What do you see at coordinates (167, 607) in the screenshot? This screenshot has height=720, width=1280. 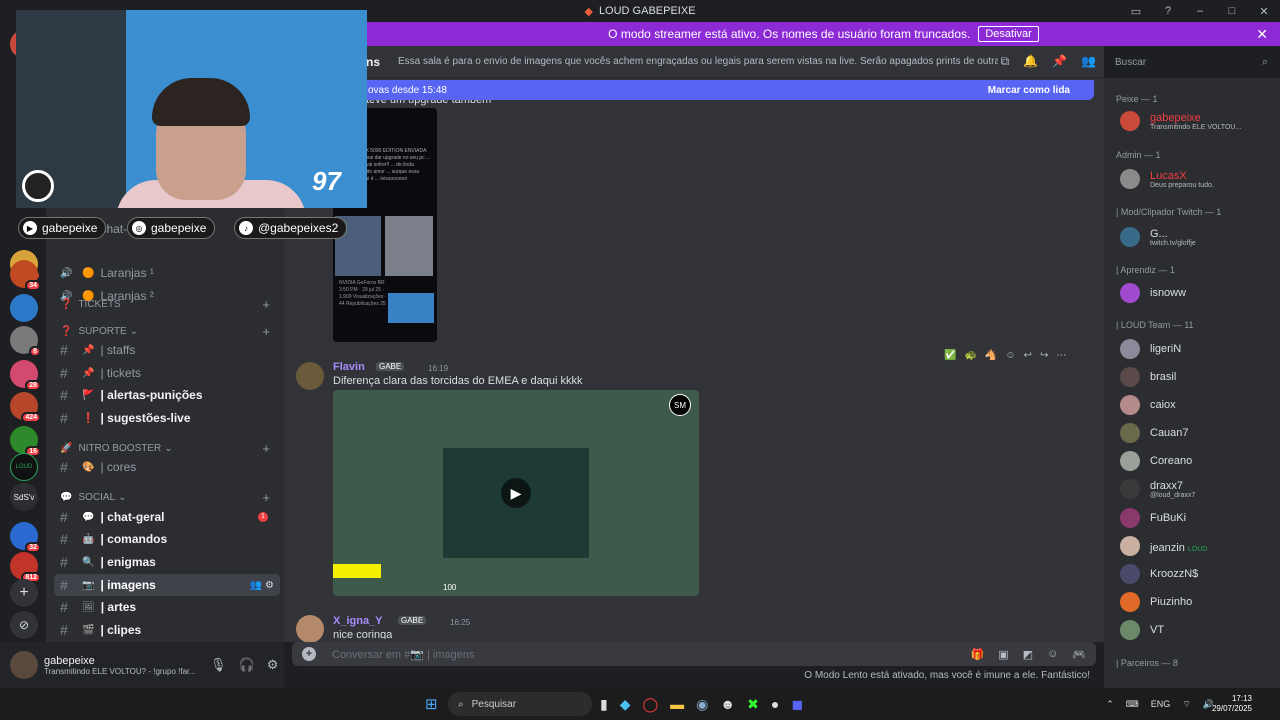 I see `channel-artes: # 🖼 | artes` at bounding box center [167, 607].